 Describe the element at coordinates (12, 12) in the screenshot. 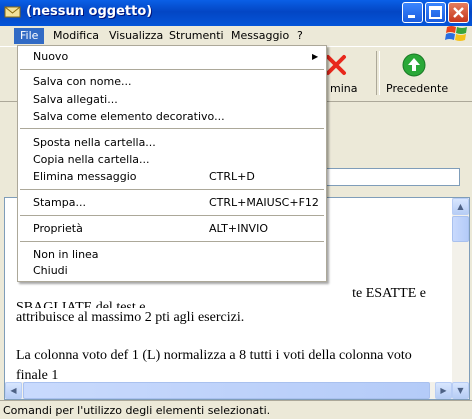

I see `app-mail-icon` at that location.